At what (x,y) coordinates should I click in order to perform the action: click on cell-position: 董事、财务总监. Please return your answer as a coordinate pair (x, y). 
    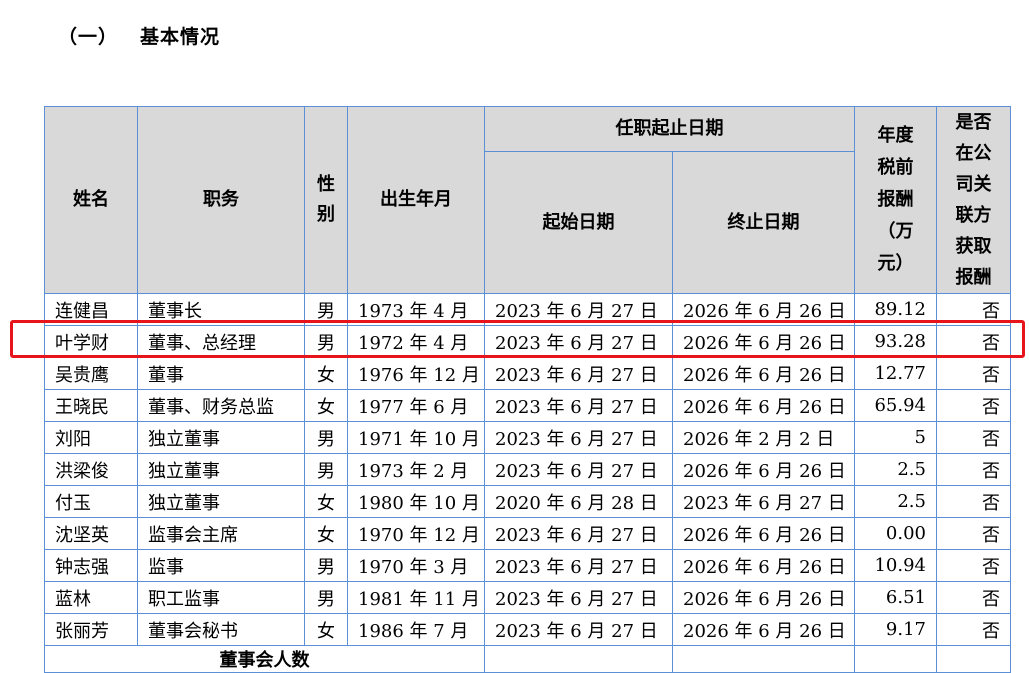
    Looking at the image, I should click on (221, 405).